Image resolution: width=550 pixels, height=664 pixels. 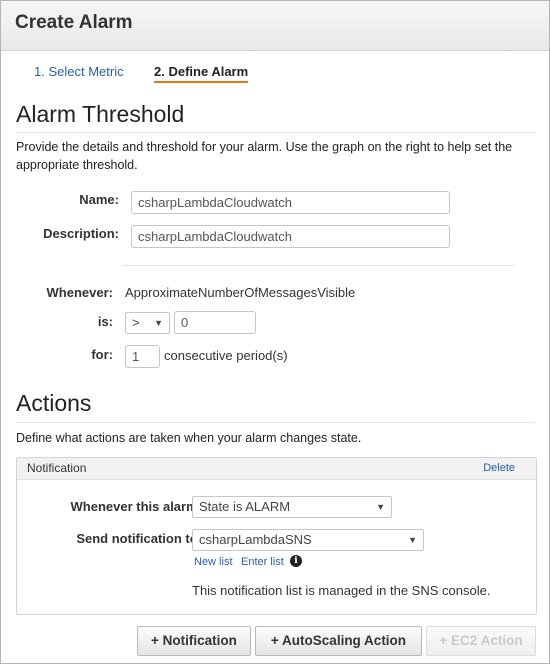 I want to click on notification-title: Notification, so click(x=57, y=468).